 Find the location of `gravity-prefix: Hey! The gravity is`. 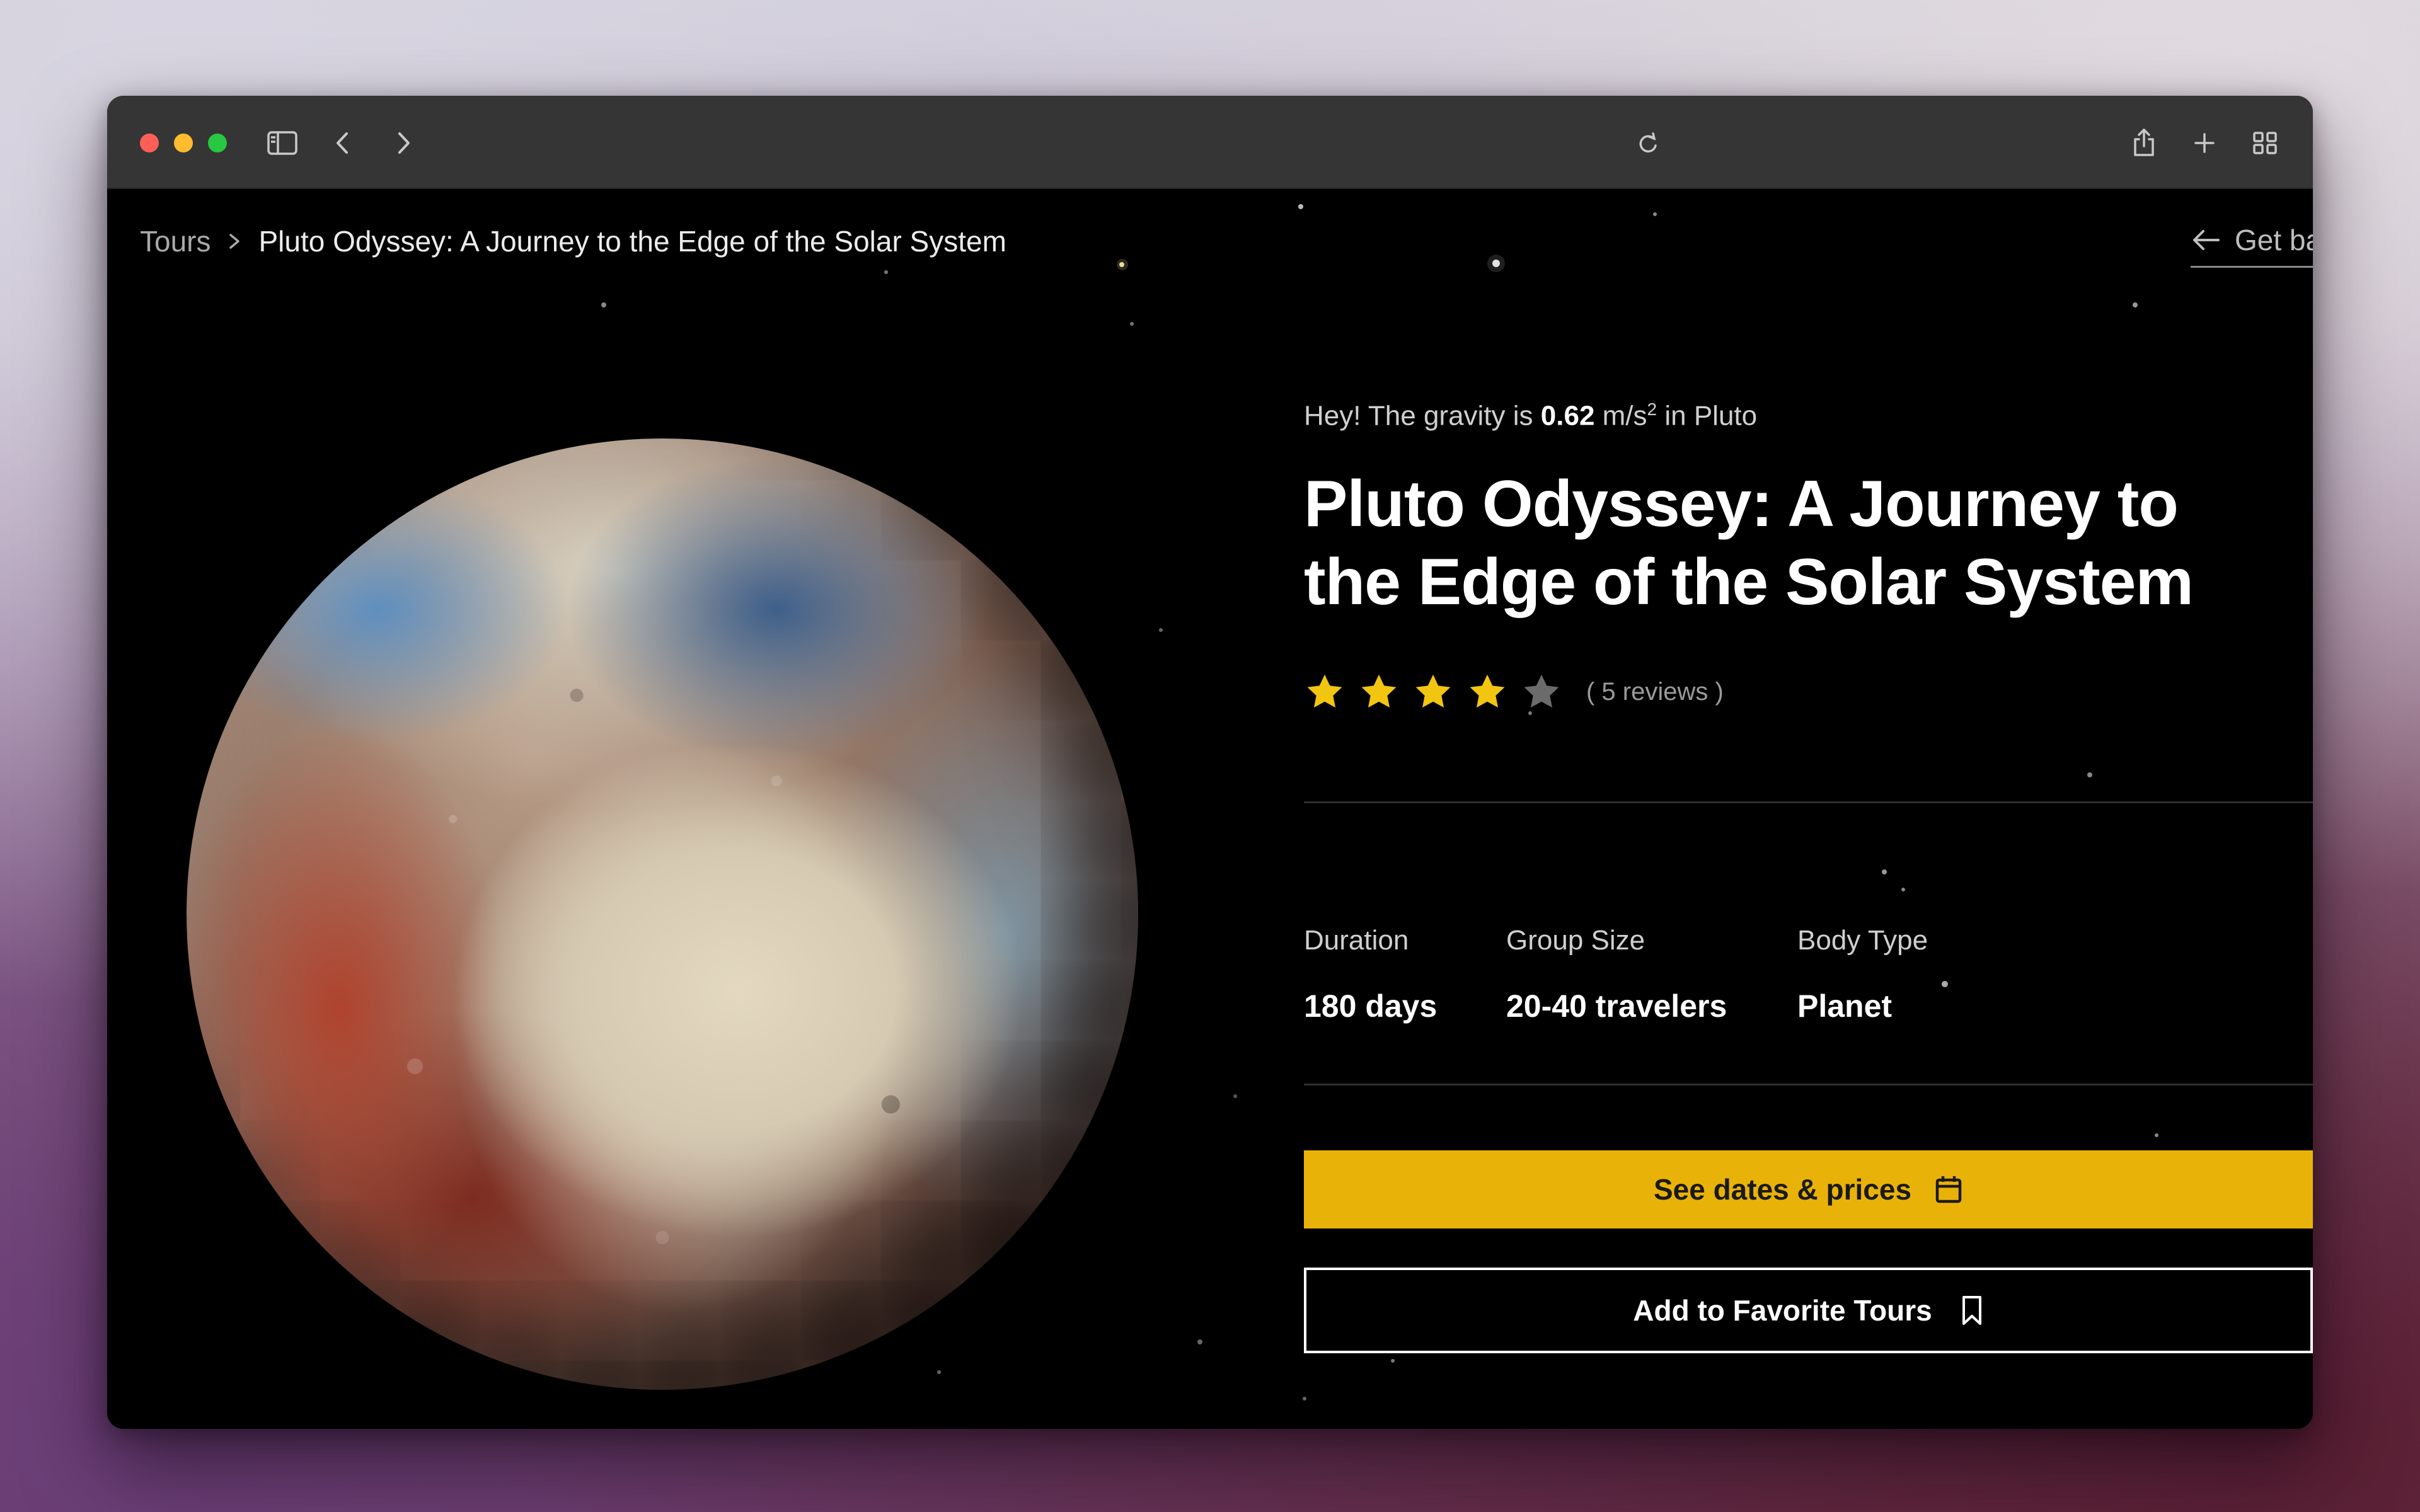

gravity-prefix: Hey! The gravity is is located at coordinates (1419, 416).